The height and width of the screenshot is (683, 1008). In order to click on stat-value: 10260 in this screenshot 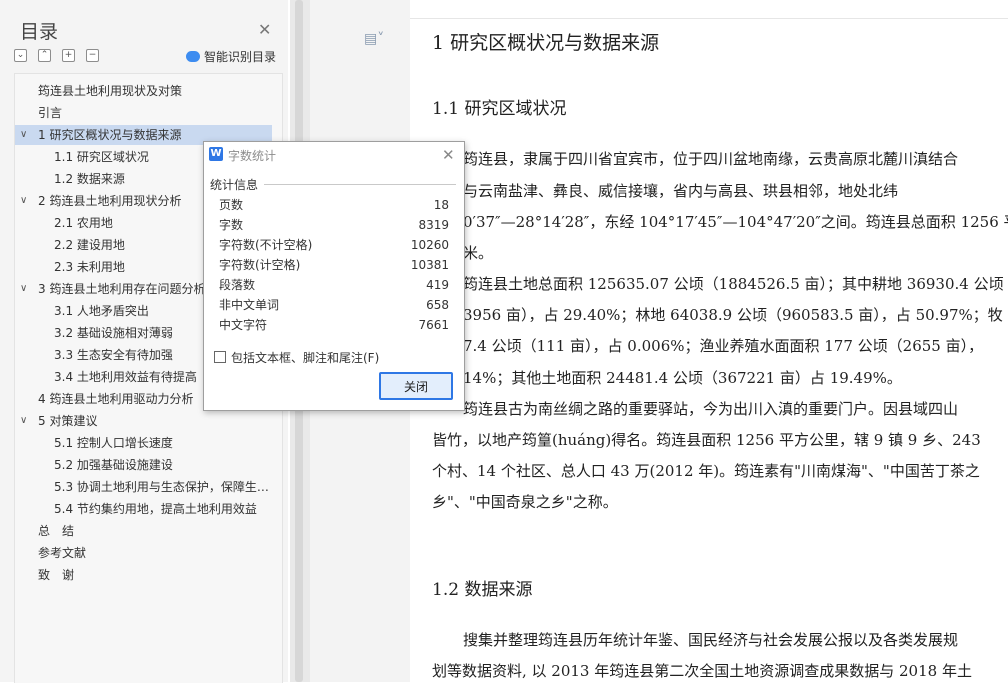, I will do `click(429, 245)`.